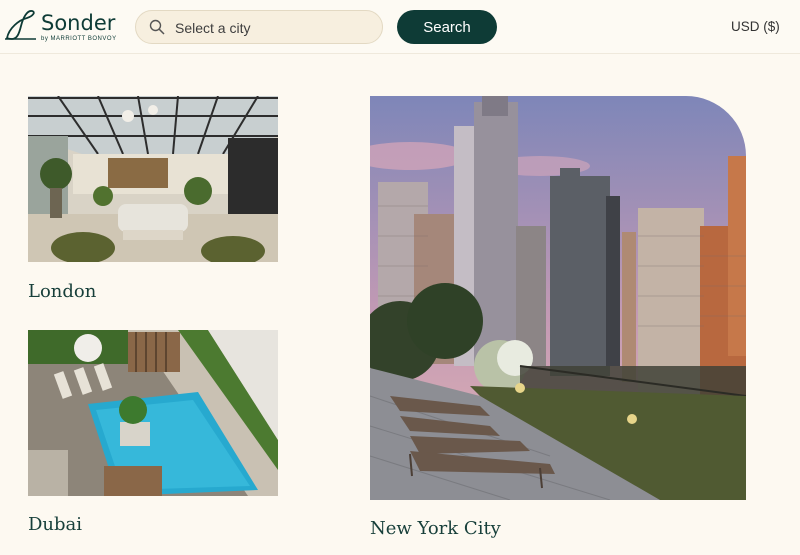 This screenshot has width=800, height=555. Describe the element at coordinates (153, 413) in the screenshot. I see `dubai-photo` at that location.